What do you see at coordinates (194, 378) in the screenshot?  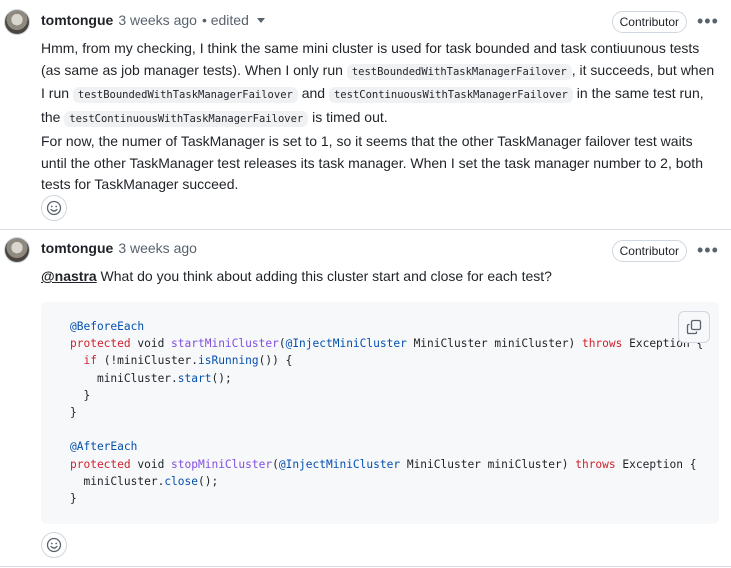 I see `code-token: start` at bounding box center [194, 378].